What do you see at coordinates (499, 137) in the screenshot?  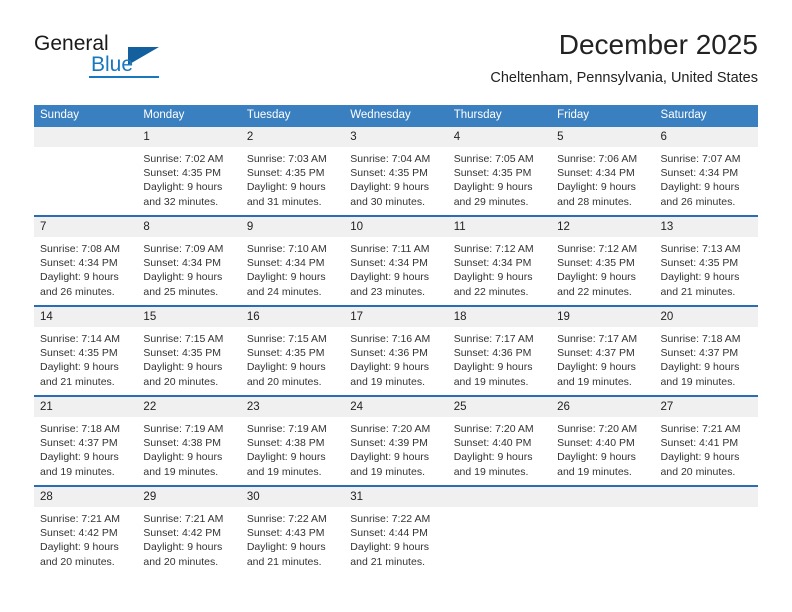 I see `day-number: 4` at bounding box center [499, 137].